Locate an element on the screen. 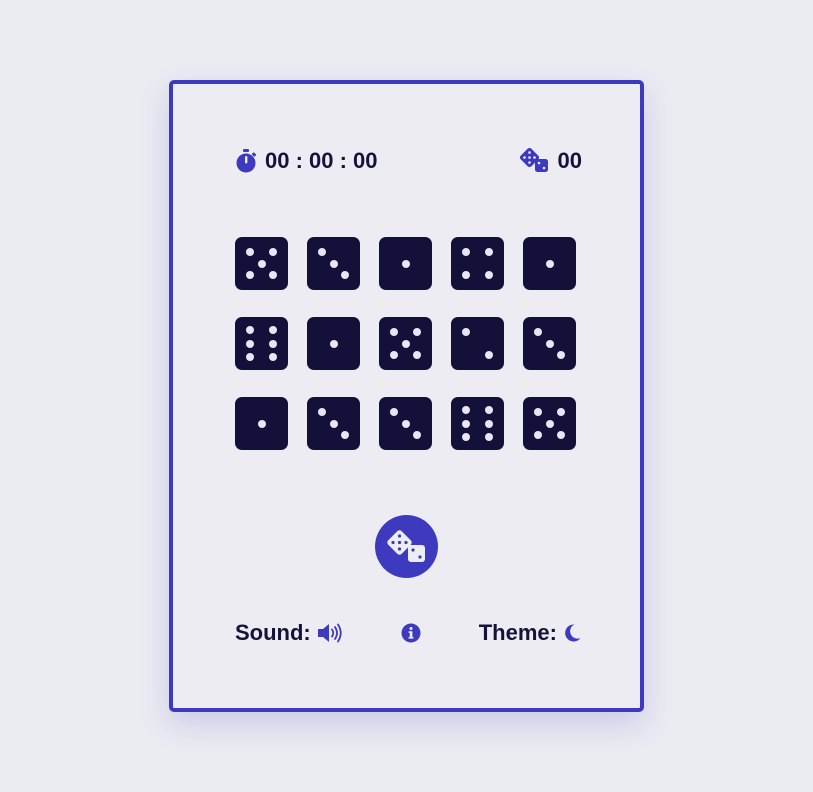  theme-label: Theme: is located at coordinates (517, 632).